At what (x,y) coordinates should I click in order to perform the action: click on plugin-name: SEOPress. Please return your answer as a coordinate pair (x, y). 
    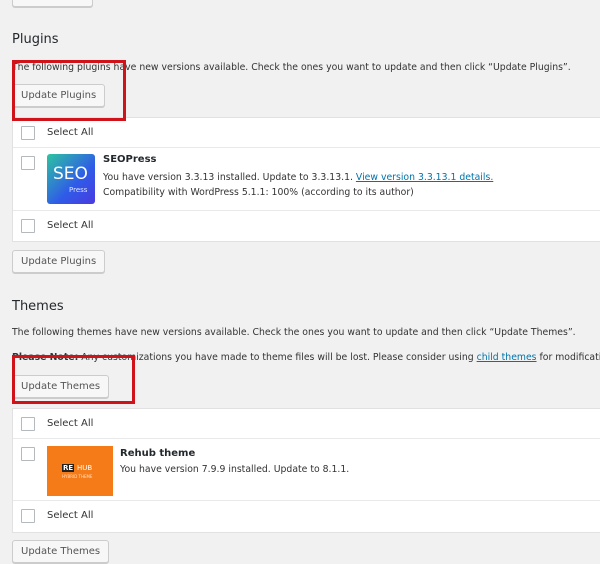
    Looking at the image, I should click on (130, 159).